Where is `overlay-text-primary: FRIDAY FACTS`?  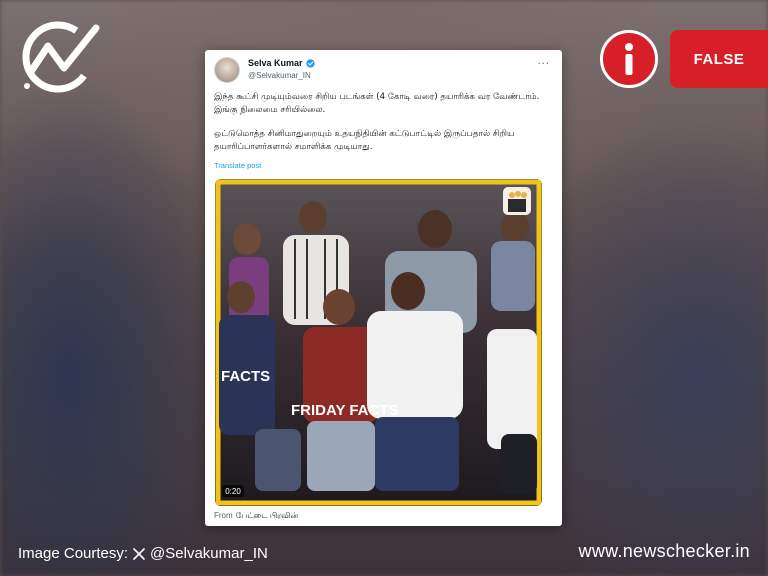
overlay-text-primary: FRIDAY FACTS is located at coordinates (345, 410).